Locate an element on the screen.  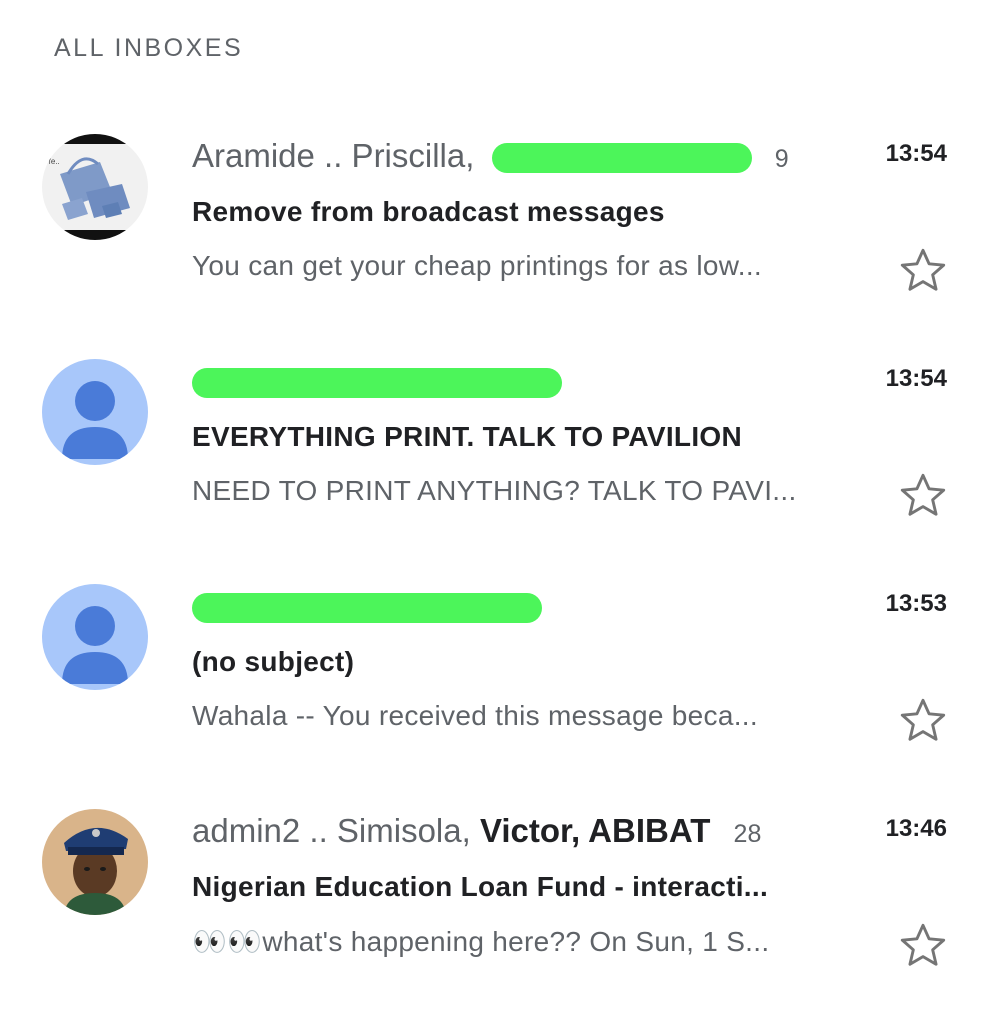
sender-names: admin2 .. Simisola, is located at coordinates (331, 830).